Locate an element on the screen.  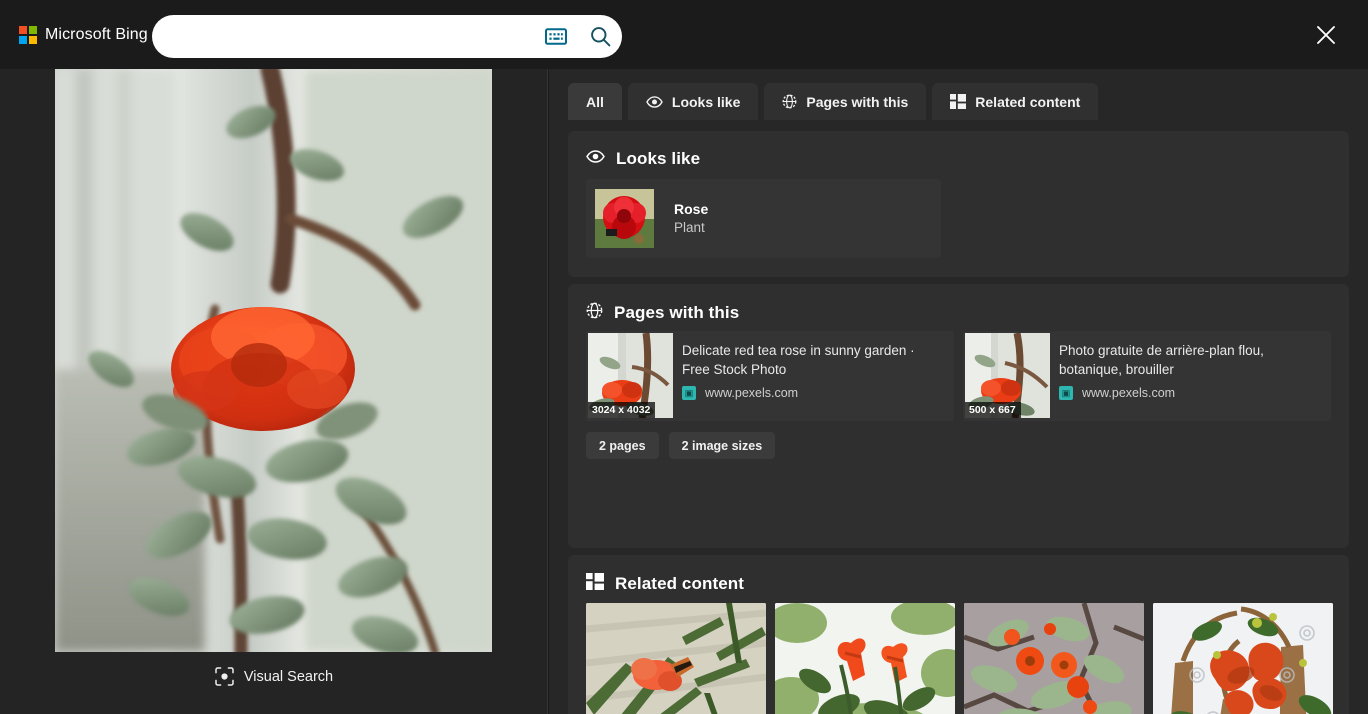
brand: Microsoft Bing is located at coordinates (83, 34).